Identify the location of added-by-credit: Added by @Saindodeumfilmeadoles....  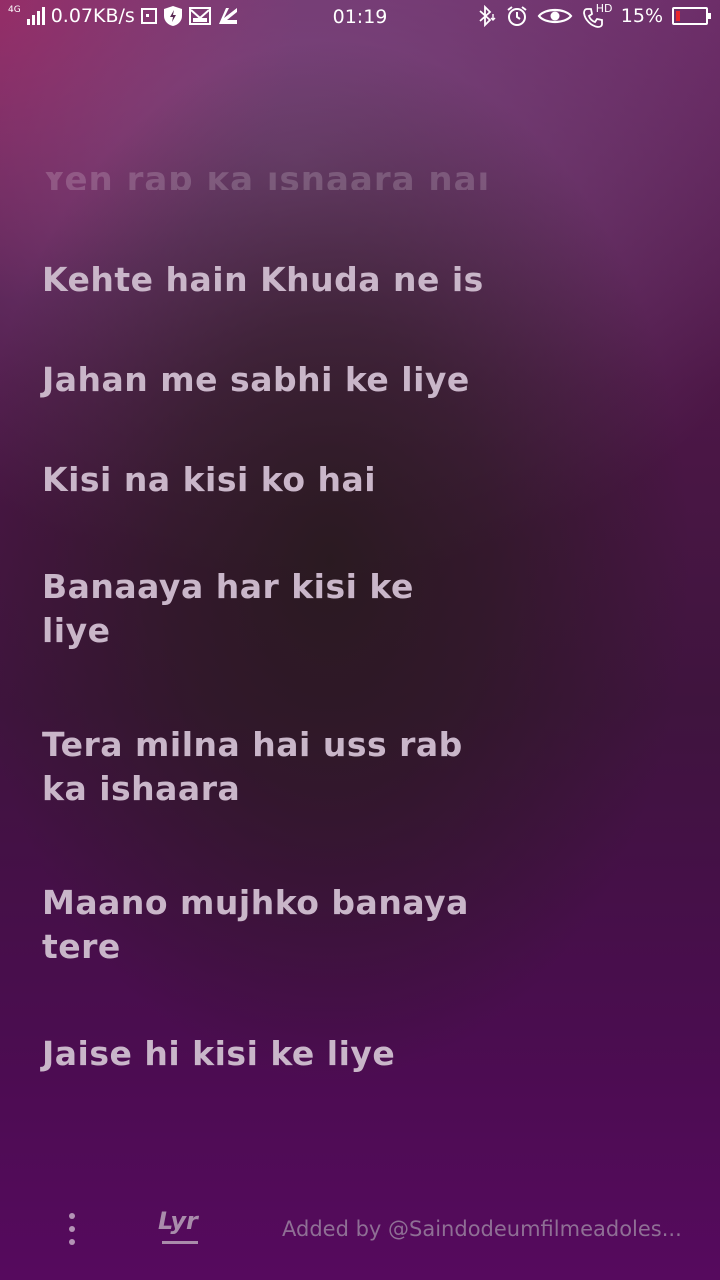
(482, 1229).